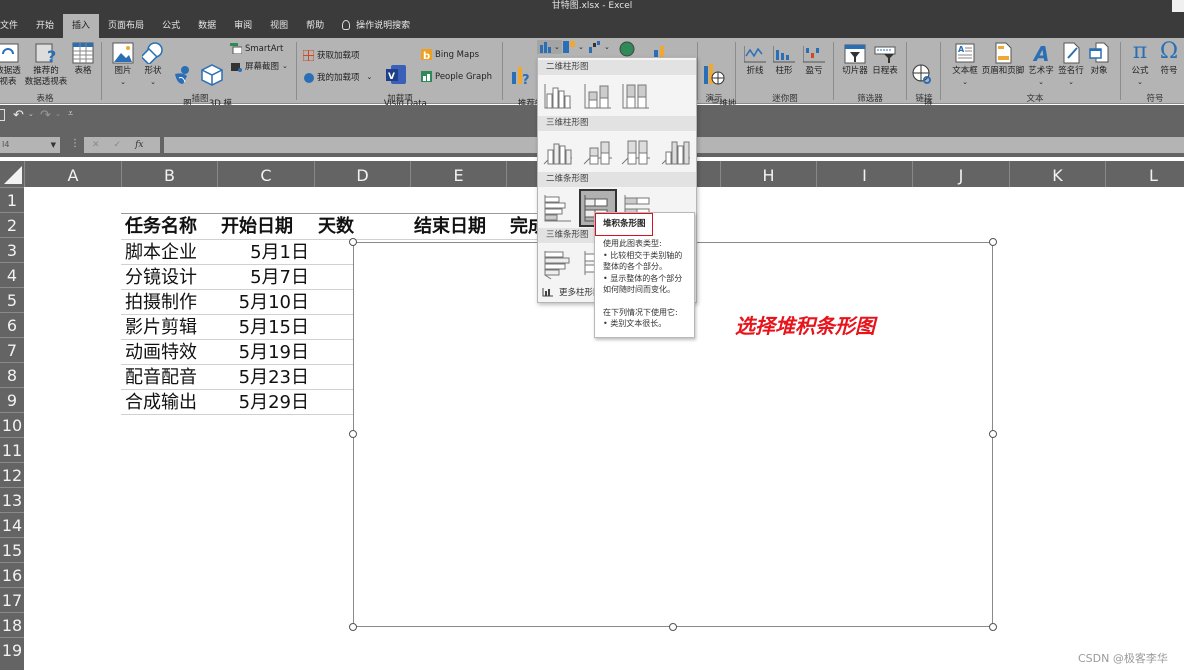  I want to click on 3d-column-option, so click(676, 152).